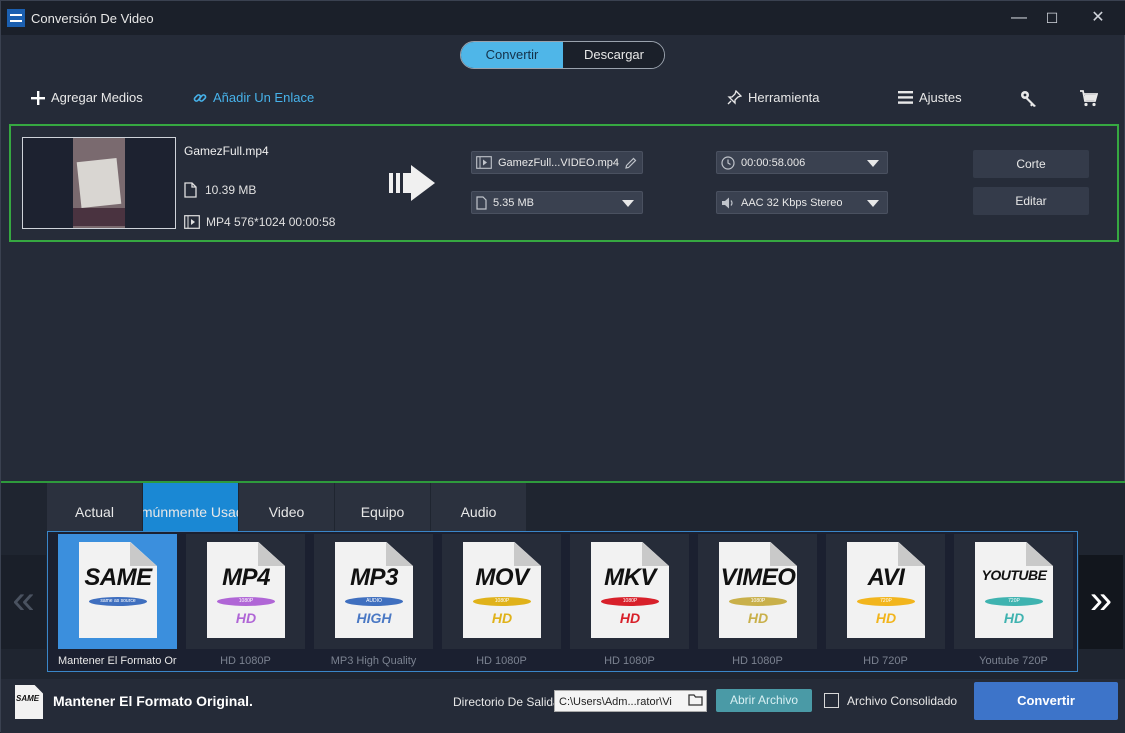  I want to click on file-size-value: 10.39 MB, so click(231, 190).